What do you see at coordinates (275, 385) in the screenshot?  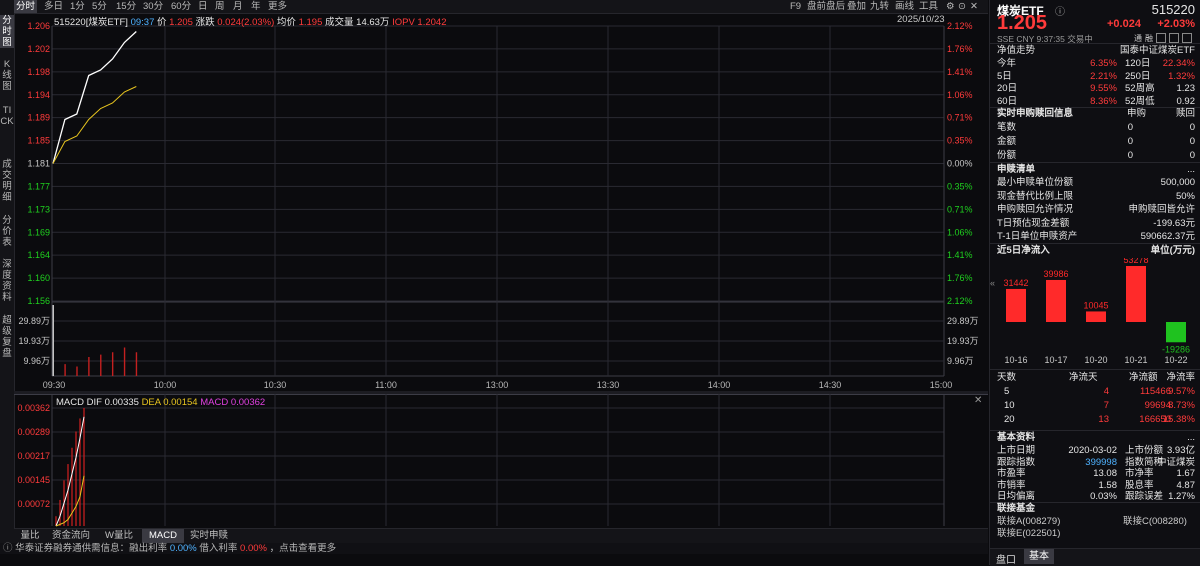 I see `time-axis-label: 10:30` at bounding box center [275, 385].